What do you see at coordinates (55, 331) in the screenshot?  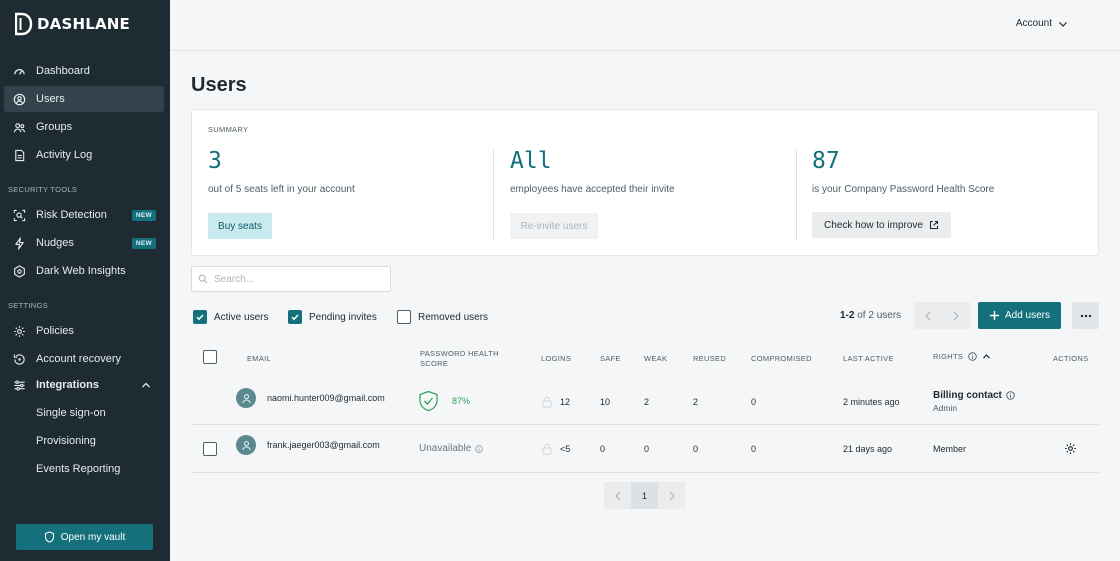 I see `sidebar-item-label: Policies` at bounding box center [55, 331].